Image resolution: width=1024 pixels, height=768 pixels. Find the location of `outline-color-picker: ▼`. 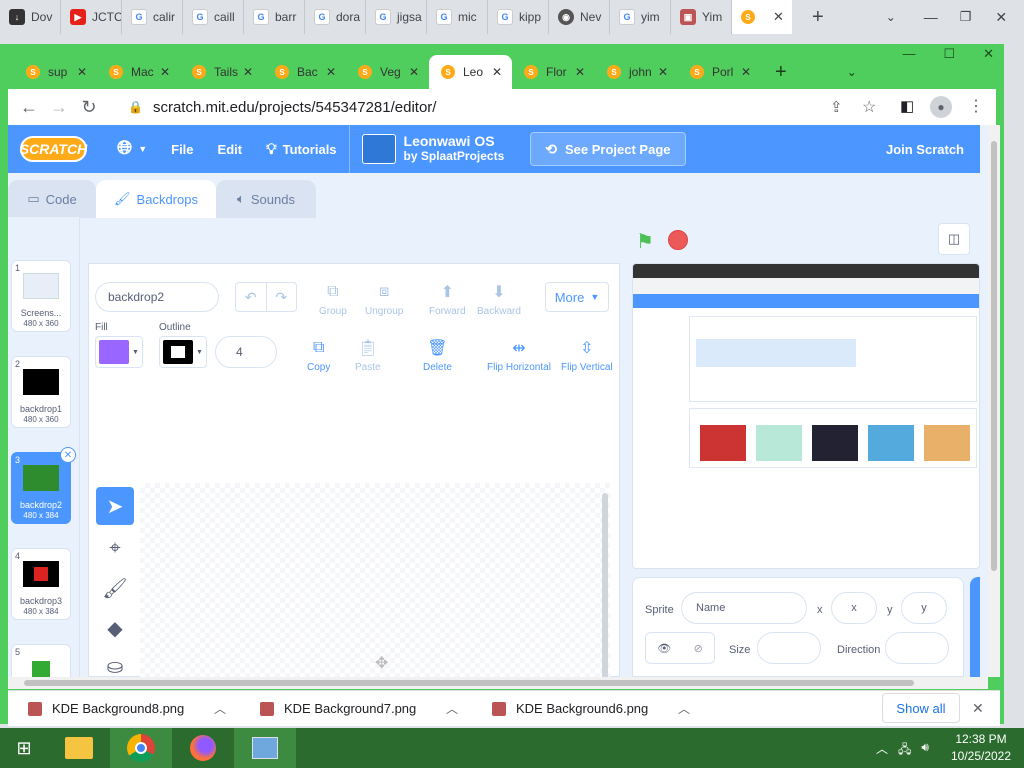

outline-color-picker: ▼ is located at coordinates (183, 352).